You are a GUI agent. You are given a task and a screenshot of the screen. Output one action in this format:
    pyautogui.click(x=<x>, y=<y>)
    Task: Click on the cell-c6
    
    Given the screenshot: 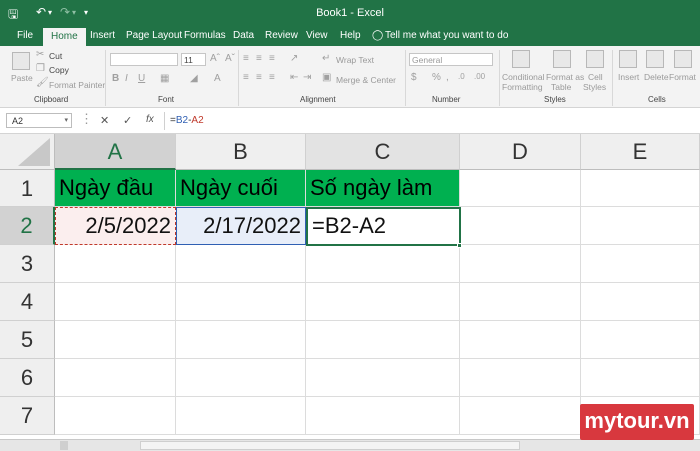 What is the action you would take?
    pyautogui.click(x=383, y=378)
    